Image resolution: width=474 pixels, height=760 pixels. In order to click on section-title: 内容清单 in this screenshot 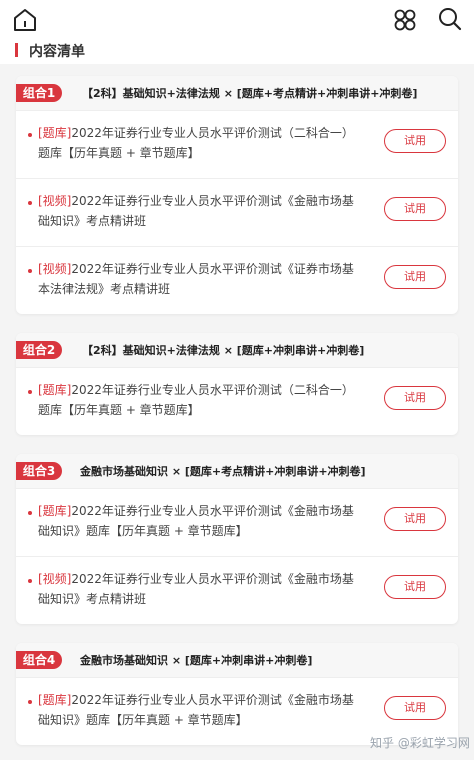, I will do `click(57, 52)`.